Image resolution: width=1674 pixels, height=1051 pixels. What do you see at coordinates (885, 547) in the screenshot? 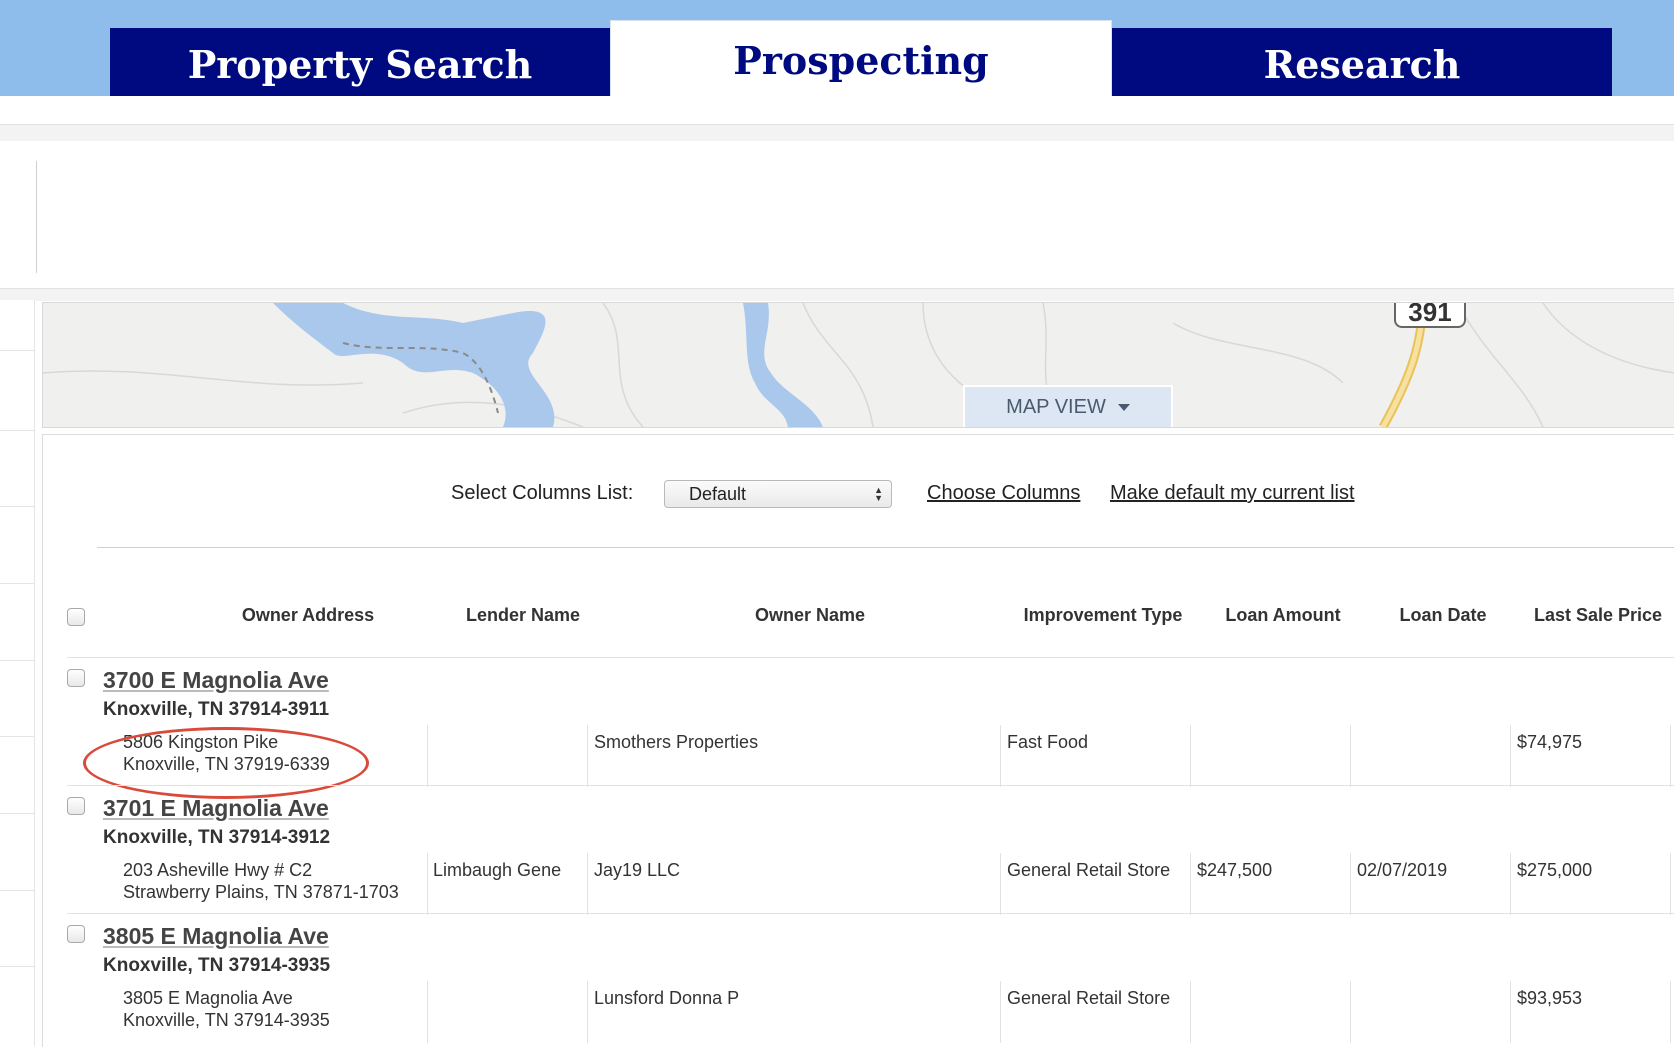
I see `toolbar-divider` at bounding box center [885, 547].